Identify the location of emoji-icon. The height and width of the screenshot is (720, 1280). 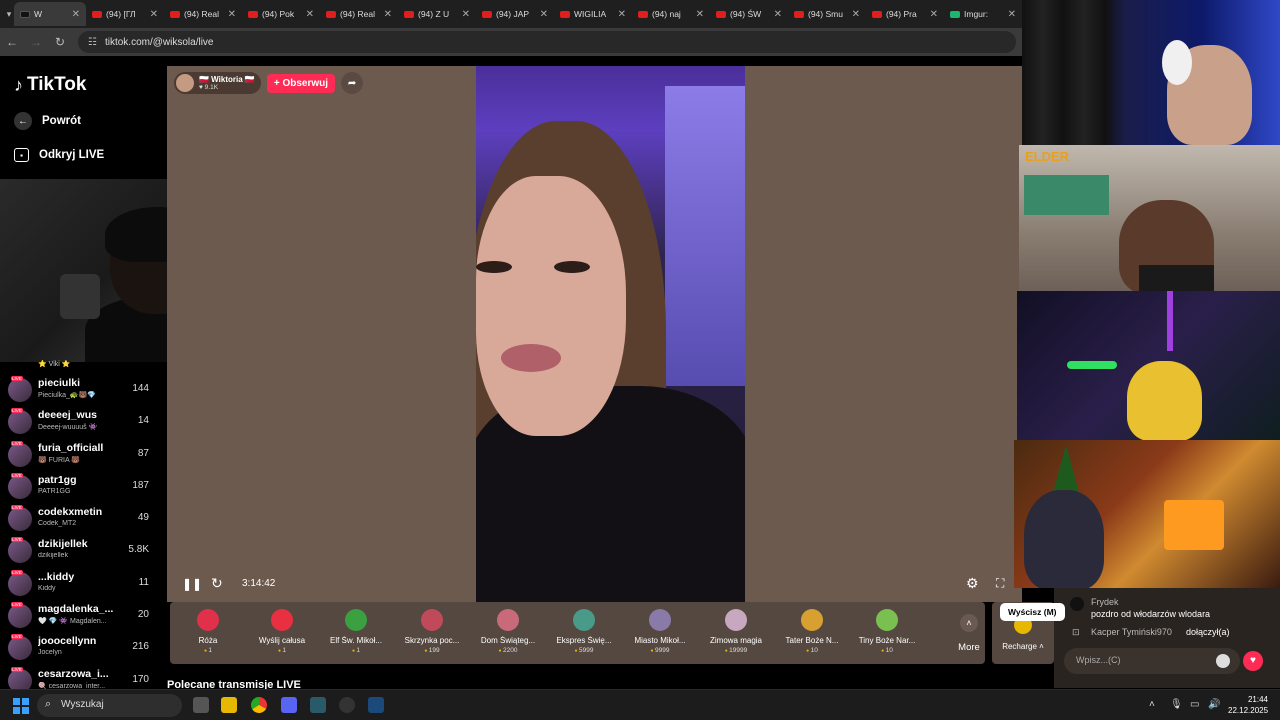
(1223, 661).